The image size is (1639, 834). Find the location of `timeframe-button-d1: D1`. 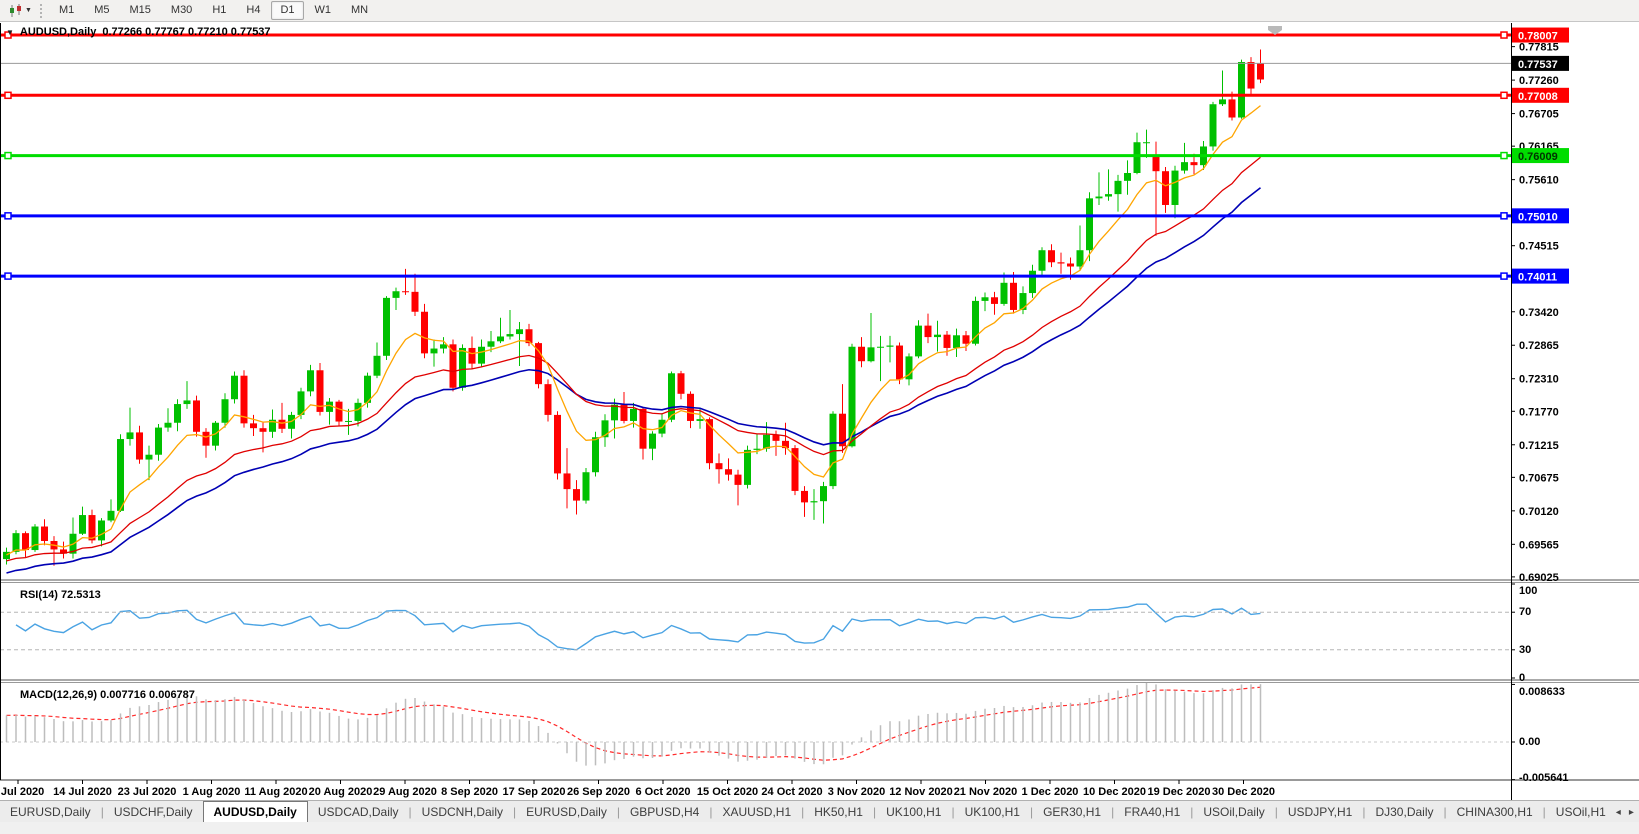

timeframe-button-d1: D1 is located at coordinates (287, 10).